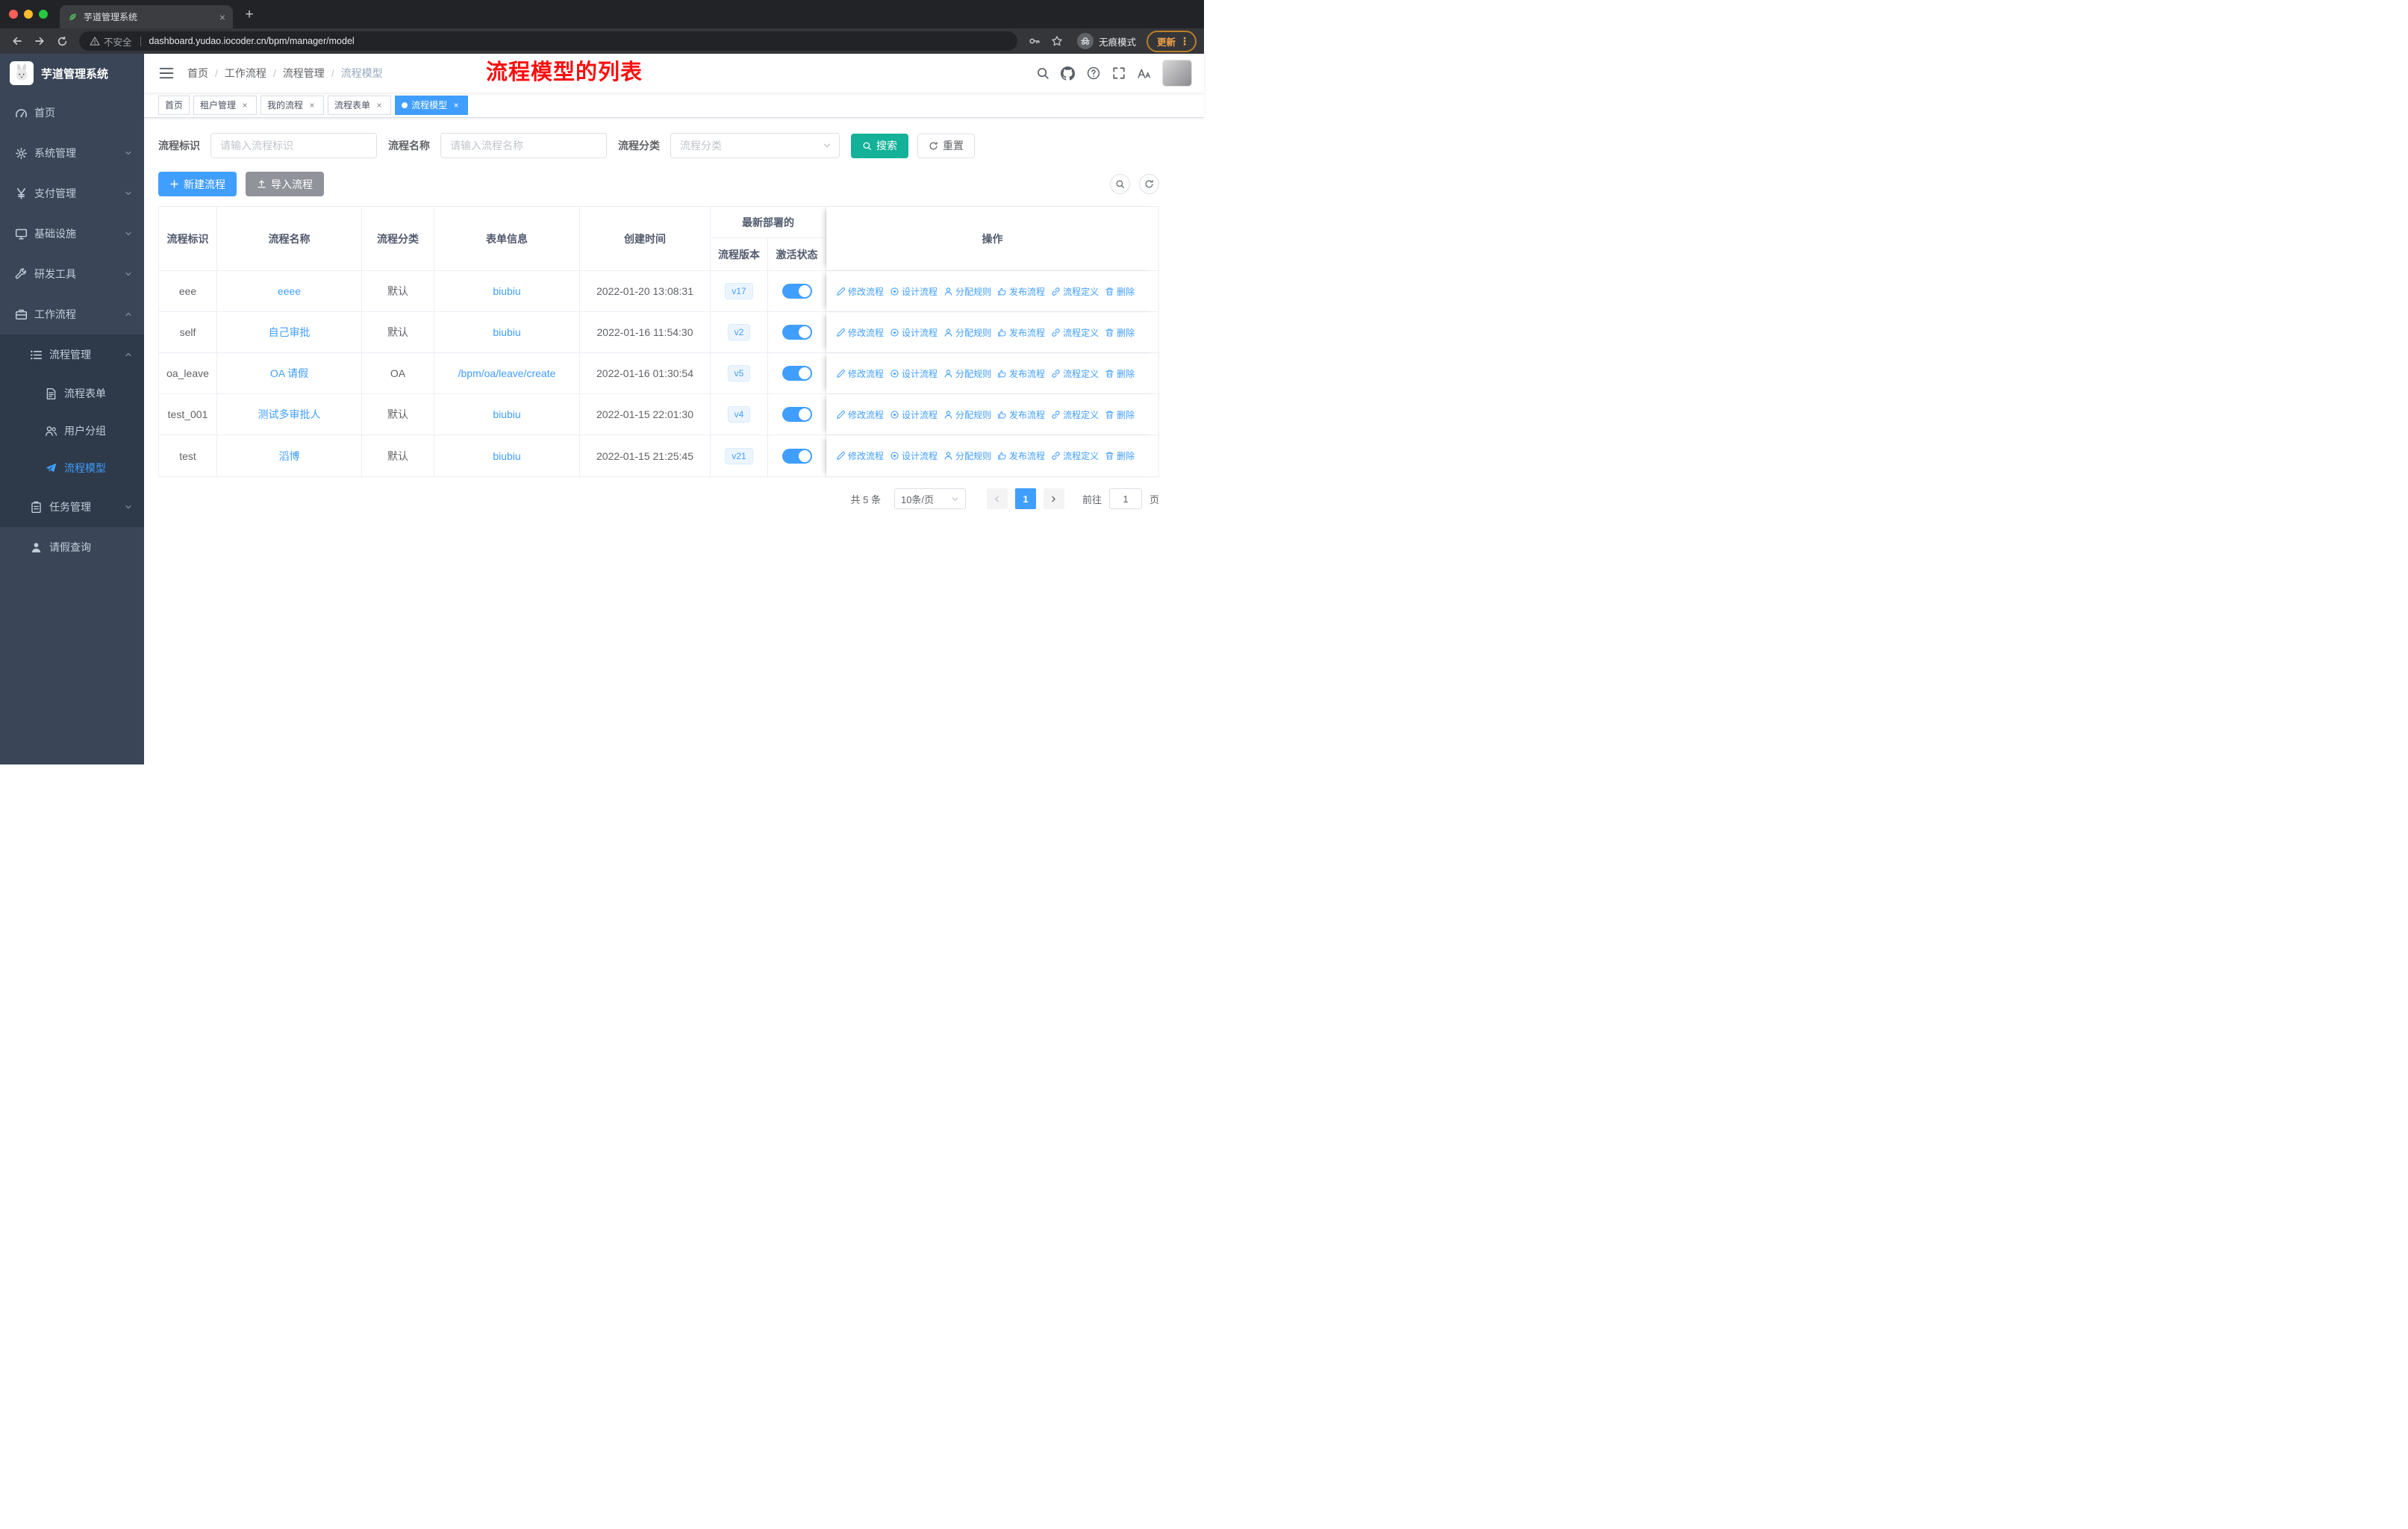 The image size is (2408, 1529). Describe the element at coordinates (13, 15) in the screenshot. I see `close-window-button` at that location.